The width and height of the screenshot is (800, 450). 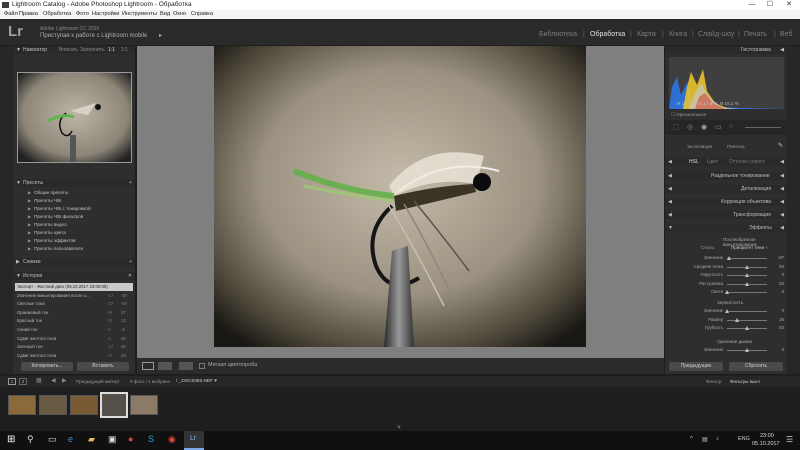 I want to click on skype-icon: S, so click(x=151, y=439).